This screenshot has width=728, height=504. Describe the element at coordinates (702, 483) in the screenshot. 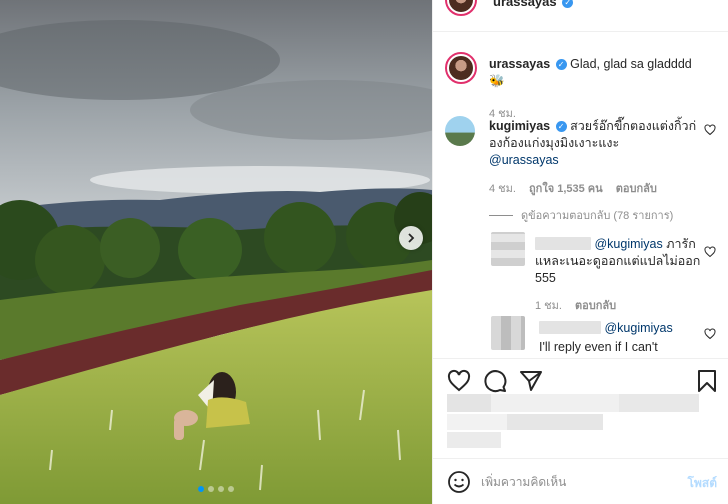

I see `post-comment-button: โพสต์` at that location.